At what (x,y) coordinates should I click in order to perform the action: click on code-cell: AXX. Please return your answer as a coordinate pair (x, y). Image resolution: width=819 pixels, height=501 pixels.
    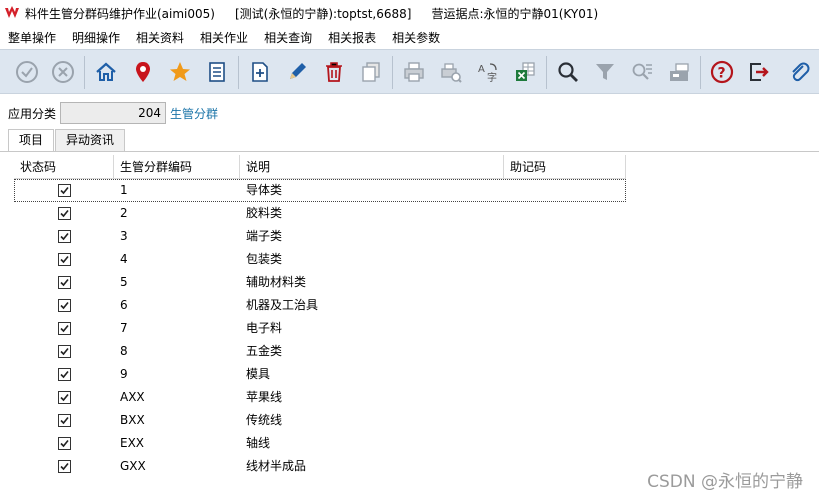
    Looking at the image, I should click on (177, 397).